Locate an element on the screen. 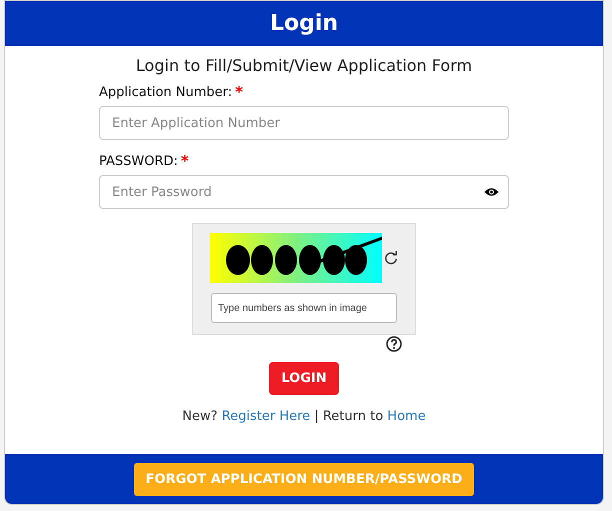  form-subtitle: Login to Fill/Submit/View Application Form is located at coordinates (304, 65).